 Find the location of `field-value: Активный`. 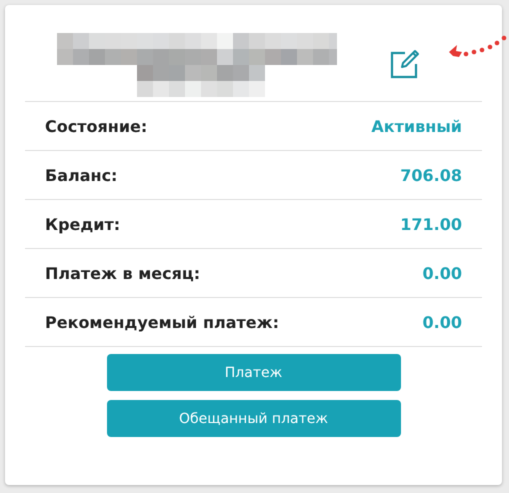

field-value: Активный is located at coordinates (416, 126).